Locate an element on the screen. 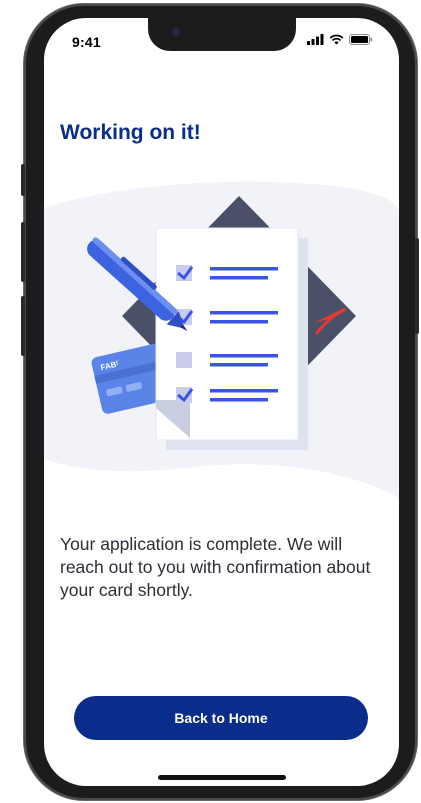 The width and height of the screenshot is (421, 803). battery-icon is located at coordinates (361, 39).